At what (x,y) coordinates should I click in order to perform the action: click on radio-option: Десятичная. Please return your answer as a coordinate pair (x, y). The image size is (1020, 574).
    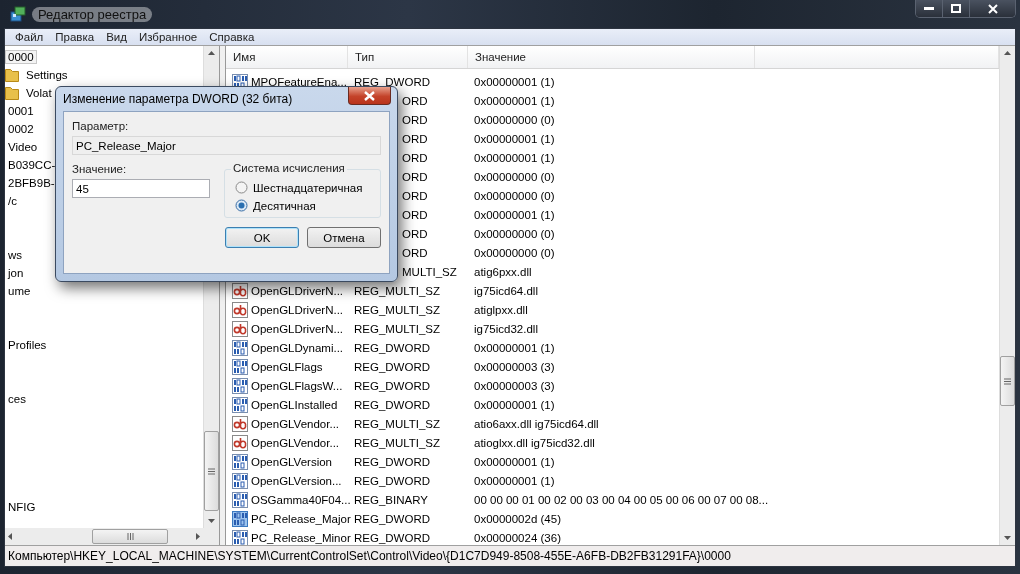
    Looking at the image, I should click on (302, 205).